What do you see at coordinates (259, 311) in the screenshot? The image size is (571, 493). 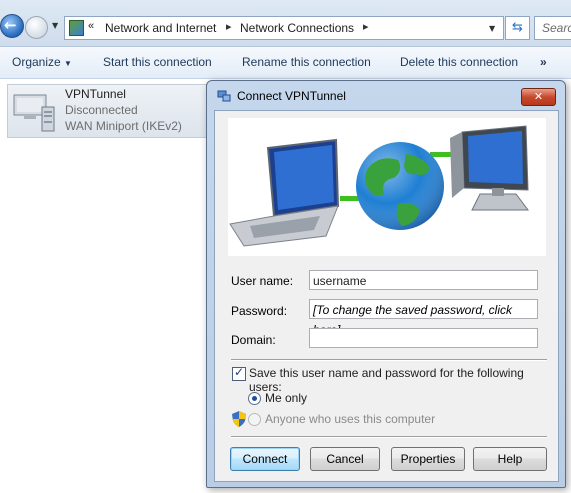 I see `password-label: Password:` at bounding box center [259, 311].